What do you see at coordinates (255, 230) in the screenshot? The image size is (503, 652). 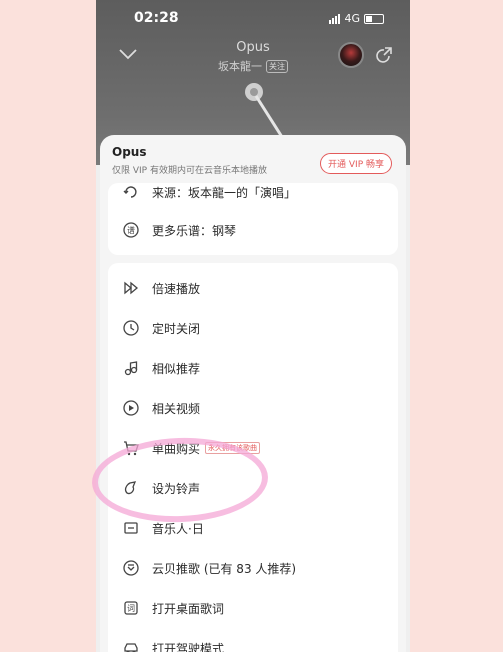 I see `list-item-score: 谱 更多乐谱：钢琴` at bounding box center [255, 230].